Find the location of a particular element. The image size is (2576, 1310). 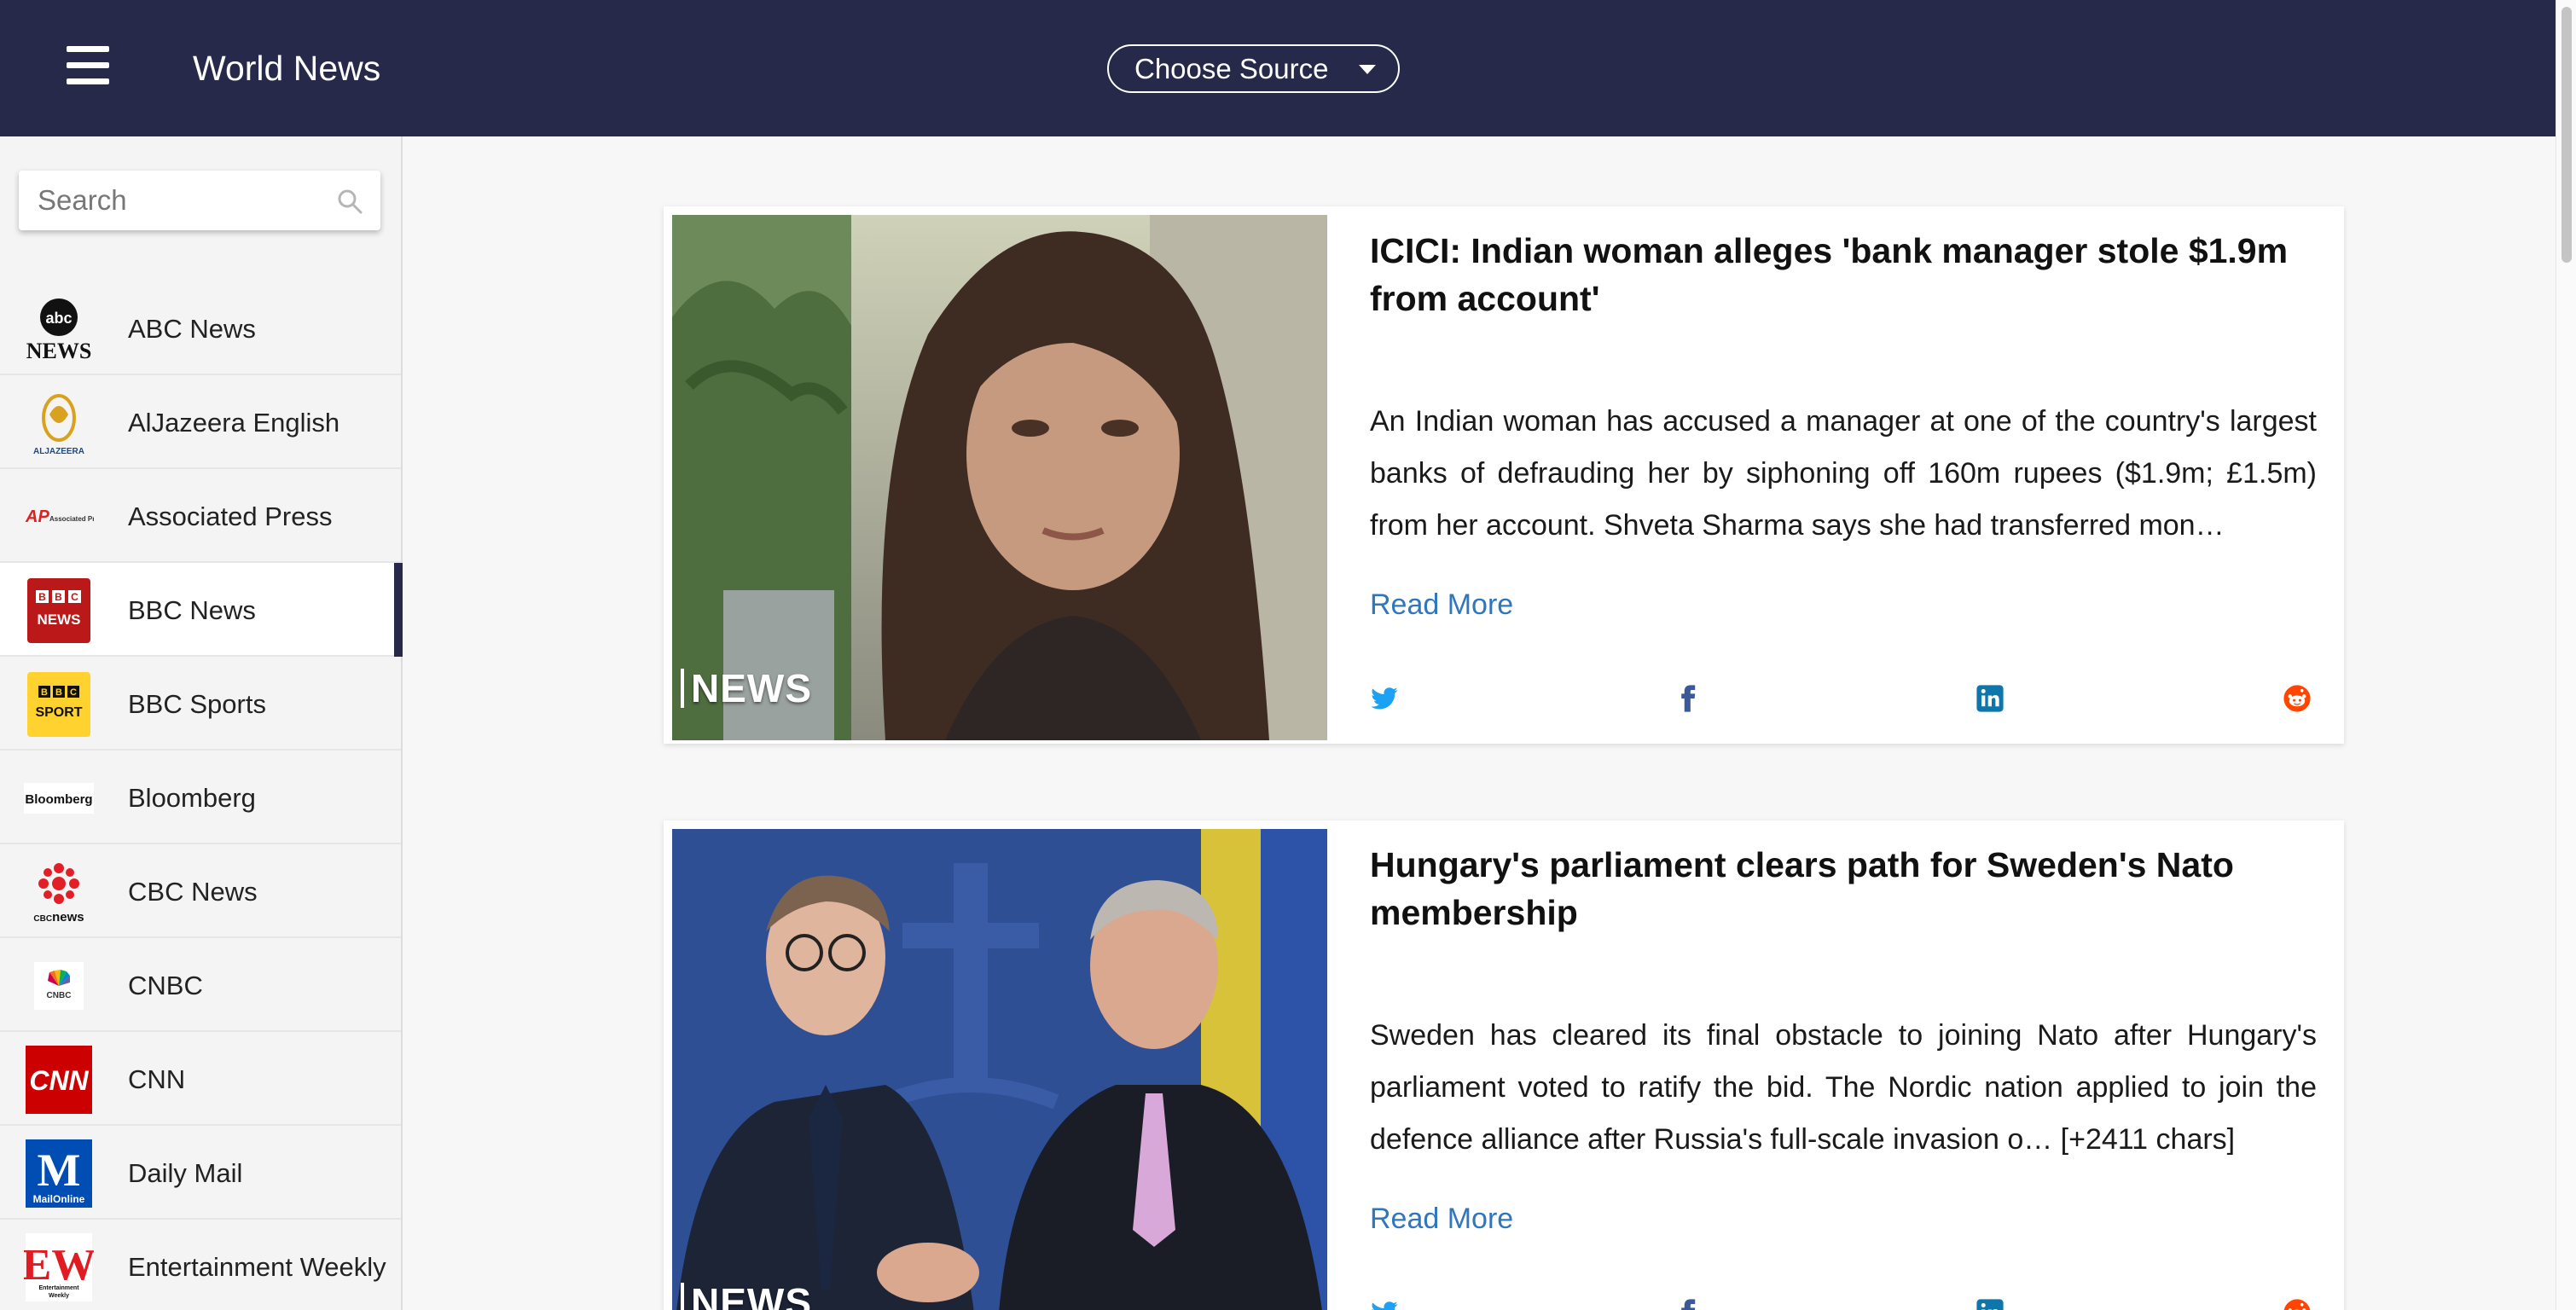

svg-text: EW is located at coordinates (59, 1265).